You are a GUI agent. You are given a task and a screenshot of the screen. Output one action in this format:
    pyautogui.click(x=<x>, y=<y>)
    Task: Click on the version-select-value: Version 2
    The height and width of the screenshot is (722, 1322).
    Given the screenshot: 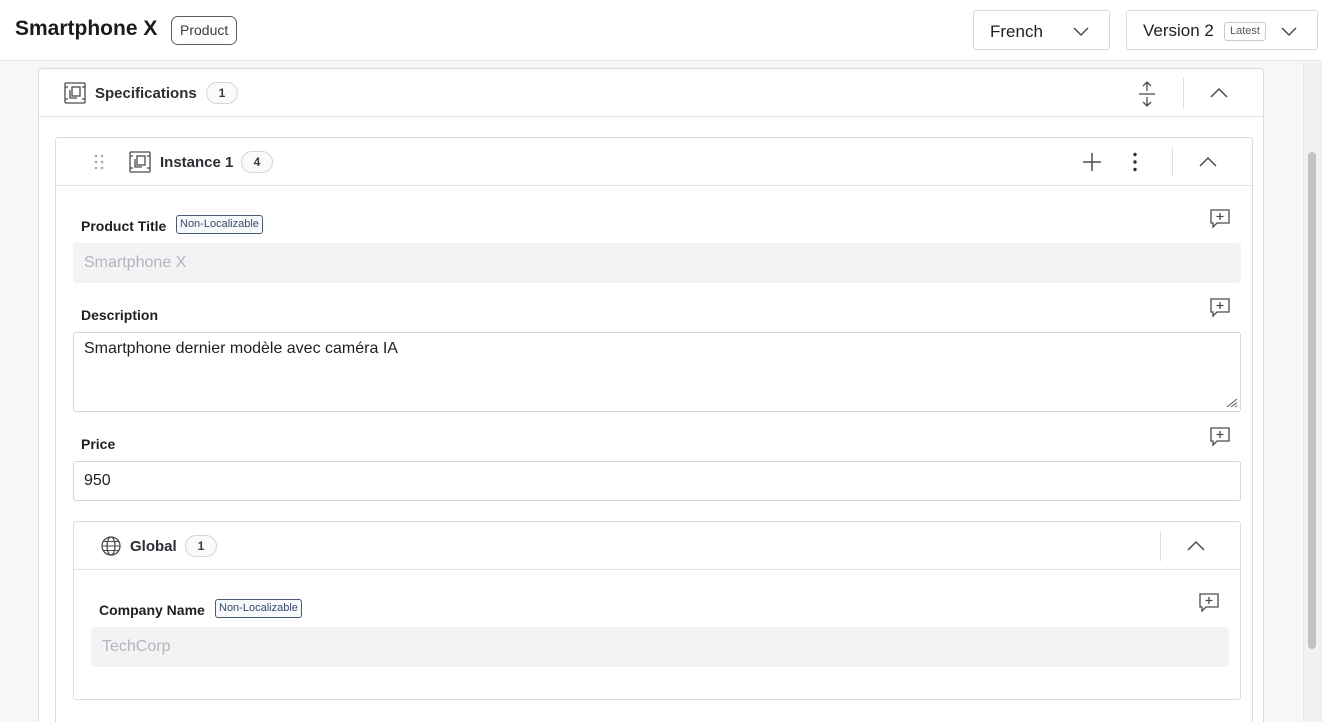 What is the action you would take?
    pyautogui.click(x=1178, y=30)
    